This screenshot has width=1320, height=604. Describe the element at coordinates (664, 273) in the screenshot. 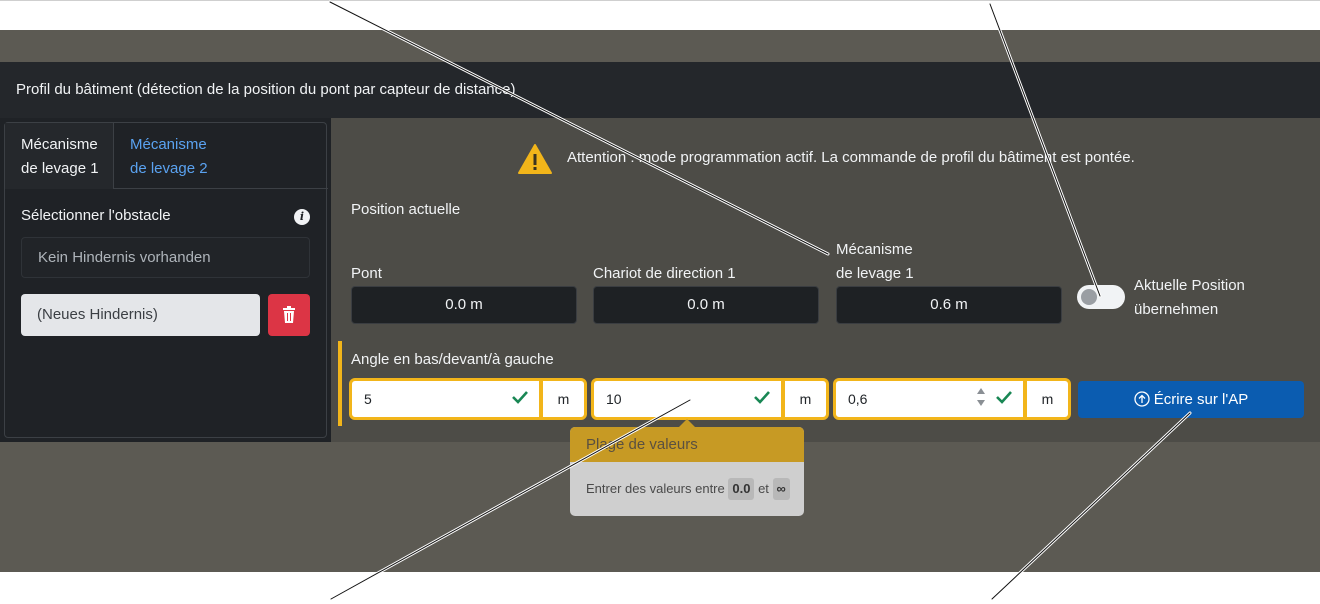

I see `trolley-label: Chariot de direction 1` at that location.